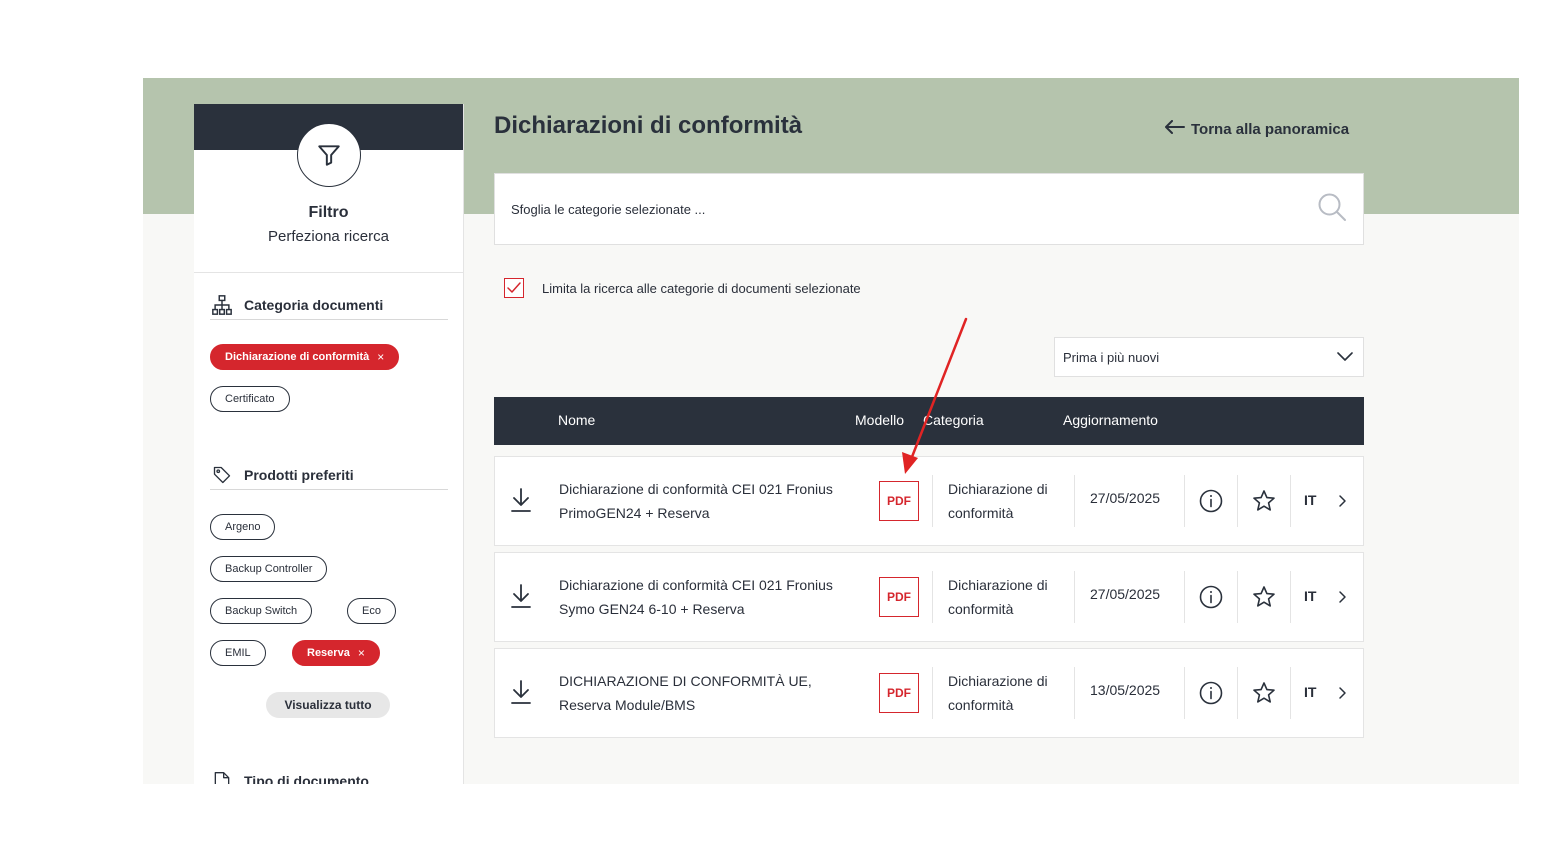 This screenshot has width=1541, height=866. What do you see at coordinates (1345, 357) in the screenshot?
I see `chevron-down-icon` at bounding box center [1345, 357].